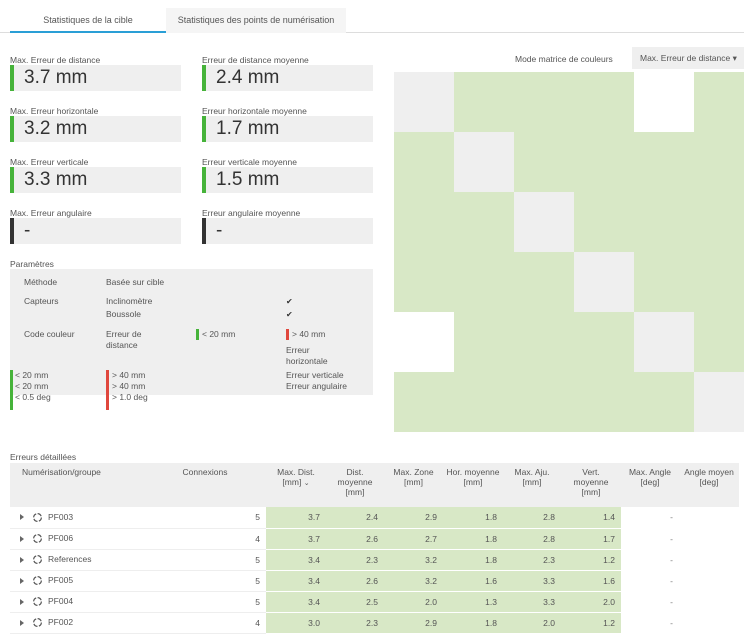  Describe the element at coordinates (256, 20) in the screenshot. I see `tab-scan-point-stats: Statistiques des points de numérisation` at that location.